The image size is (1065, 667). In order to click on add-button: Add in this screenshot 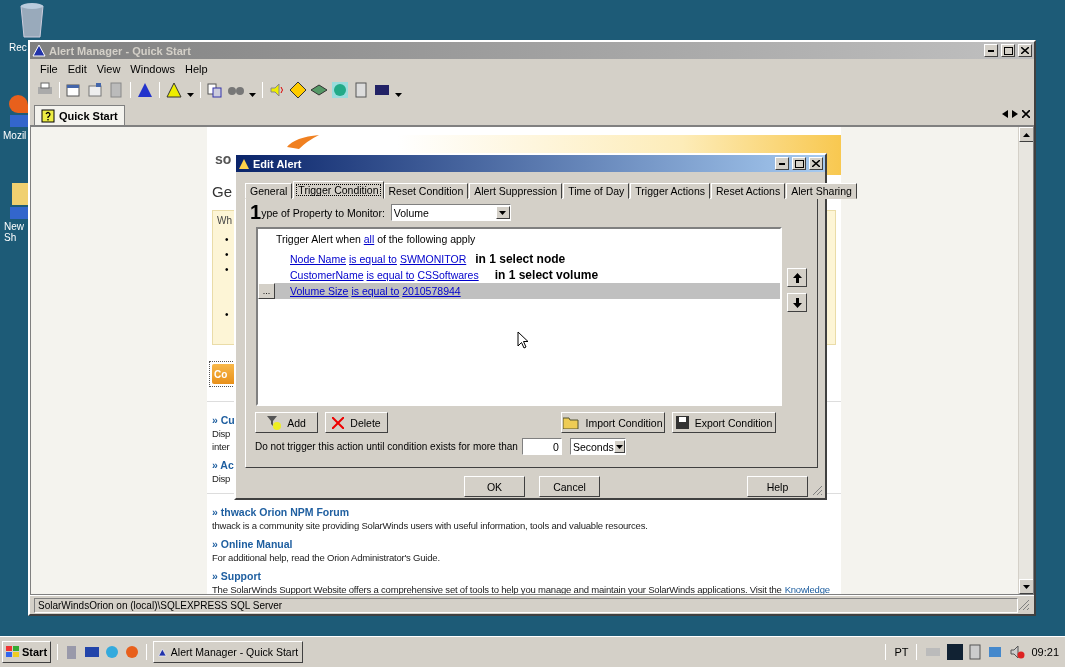, I will do `click(286, 422)`.